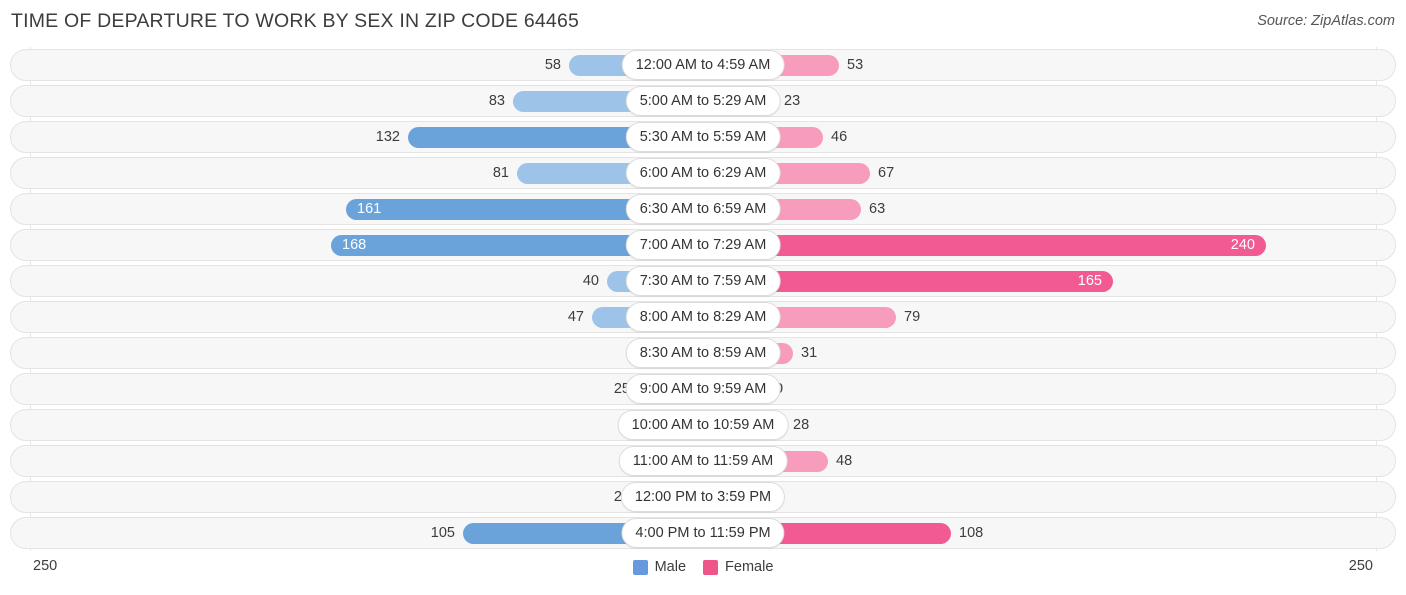 The width and height of the screenshot is (1406, 595). I want to click on row-bars: 168 240 7:00 AM to 7:29 AM, so click(703, 245).